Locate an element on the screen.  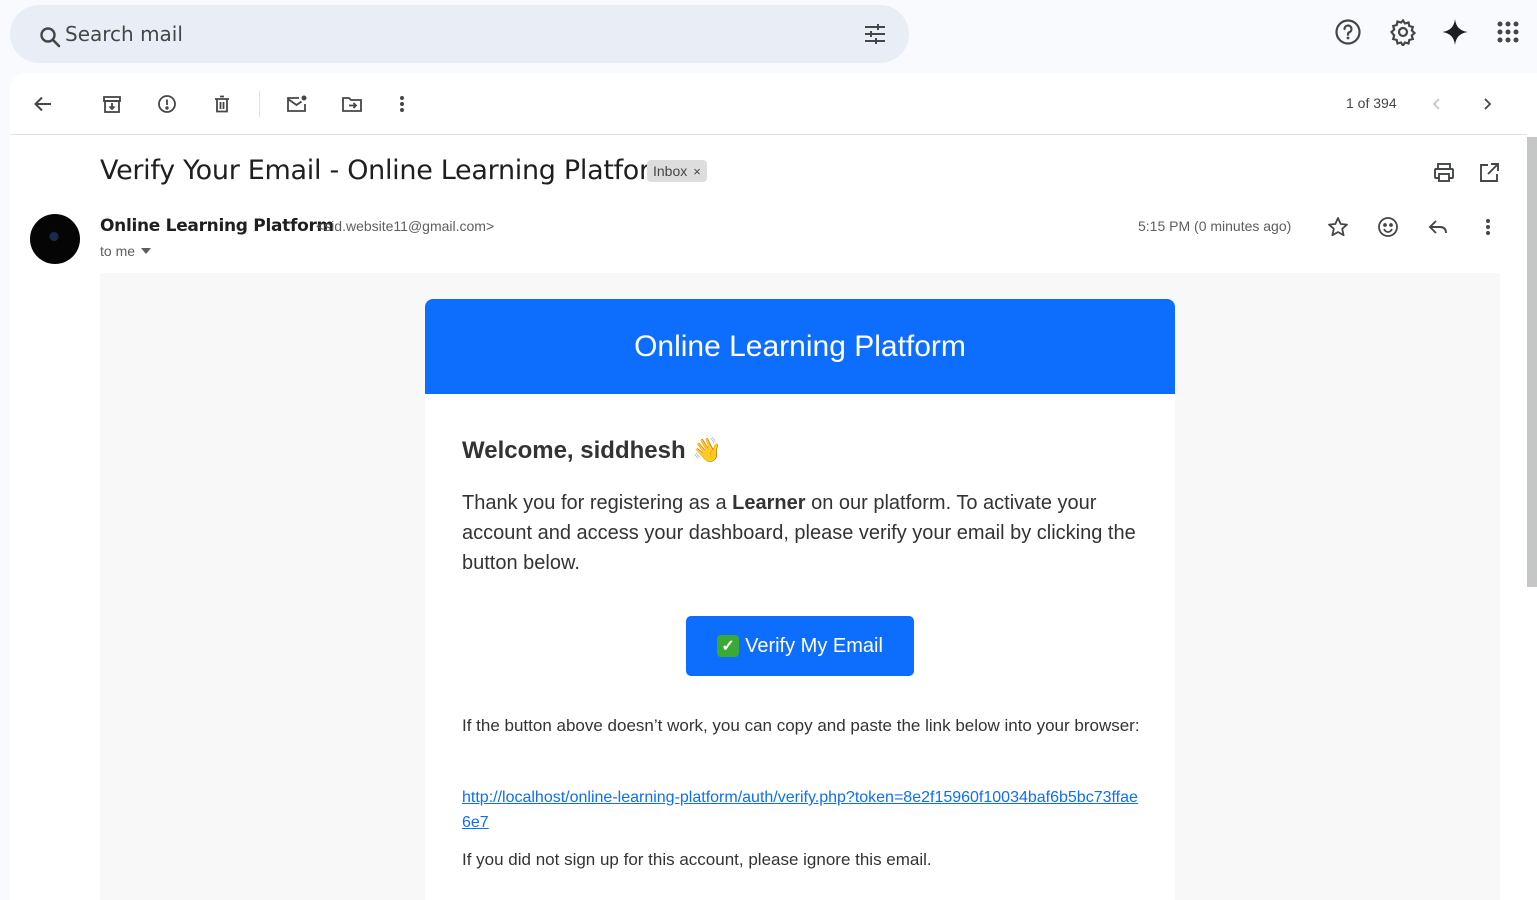
sender-email: <sid.website11@gmail.com> is located at coordinates (405, 226).